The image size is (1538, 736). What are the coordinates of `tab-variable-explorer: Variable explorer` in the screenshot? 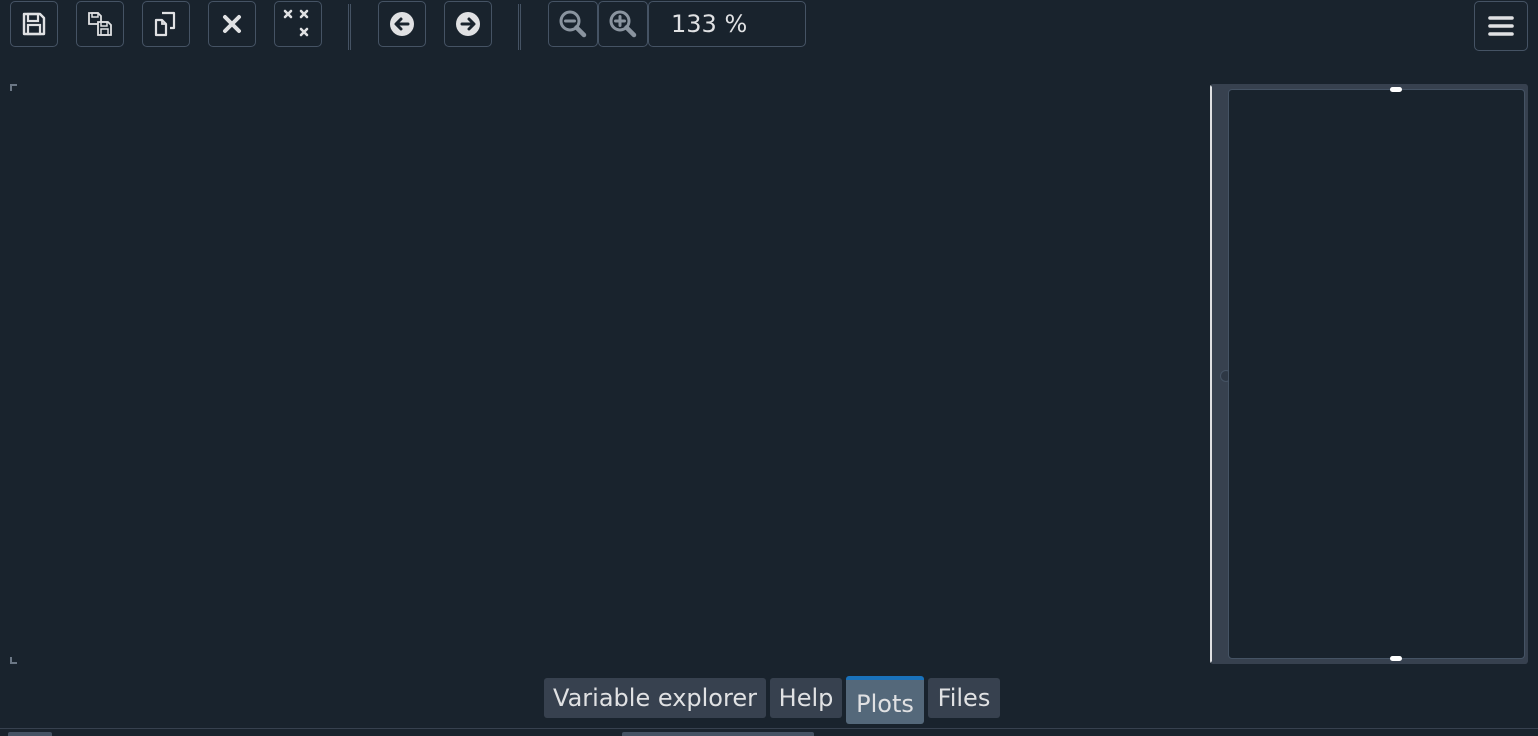 It's located at (655, 698).